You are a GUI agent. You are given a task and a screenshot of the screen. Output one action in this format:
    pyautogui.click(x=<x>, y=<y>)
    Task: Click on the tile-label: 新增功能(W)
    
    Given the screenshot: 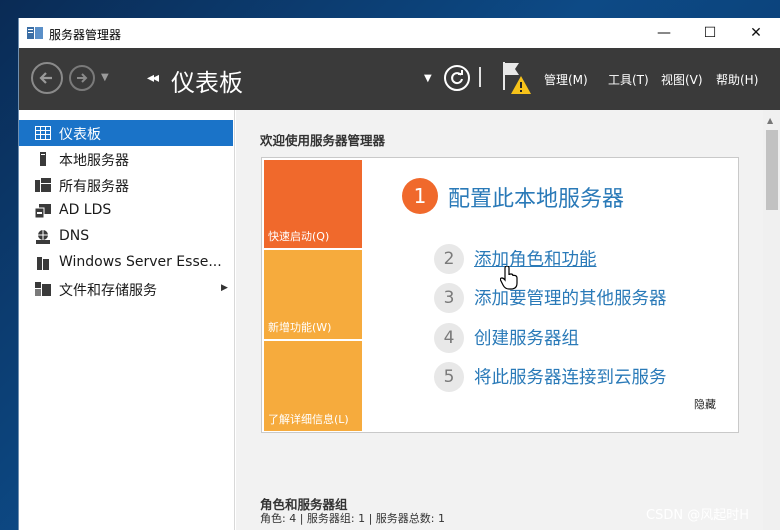 What is the action you would take?
    pyautogui.click(x=300, y=327)
    